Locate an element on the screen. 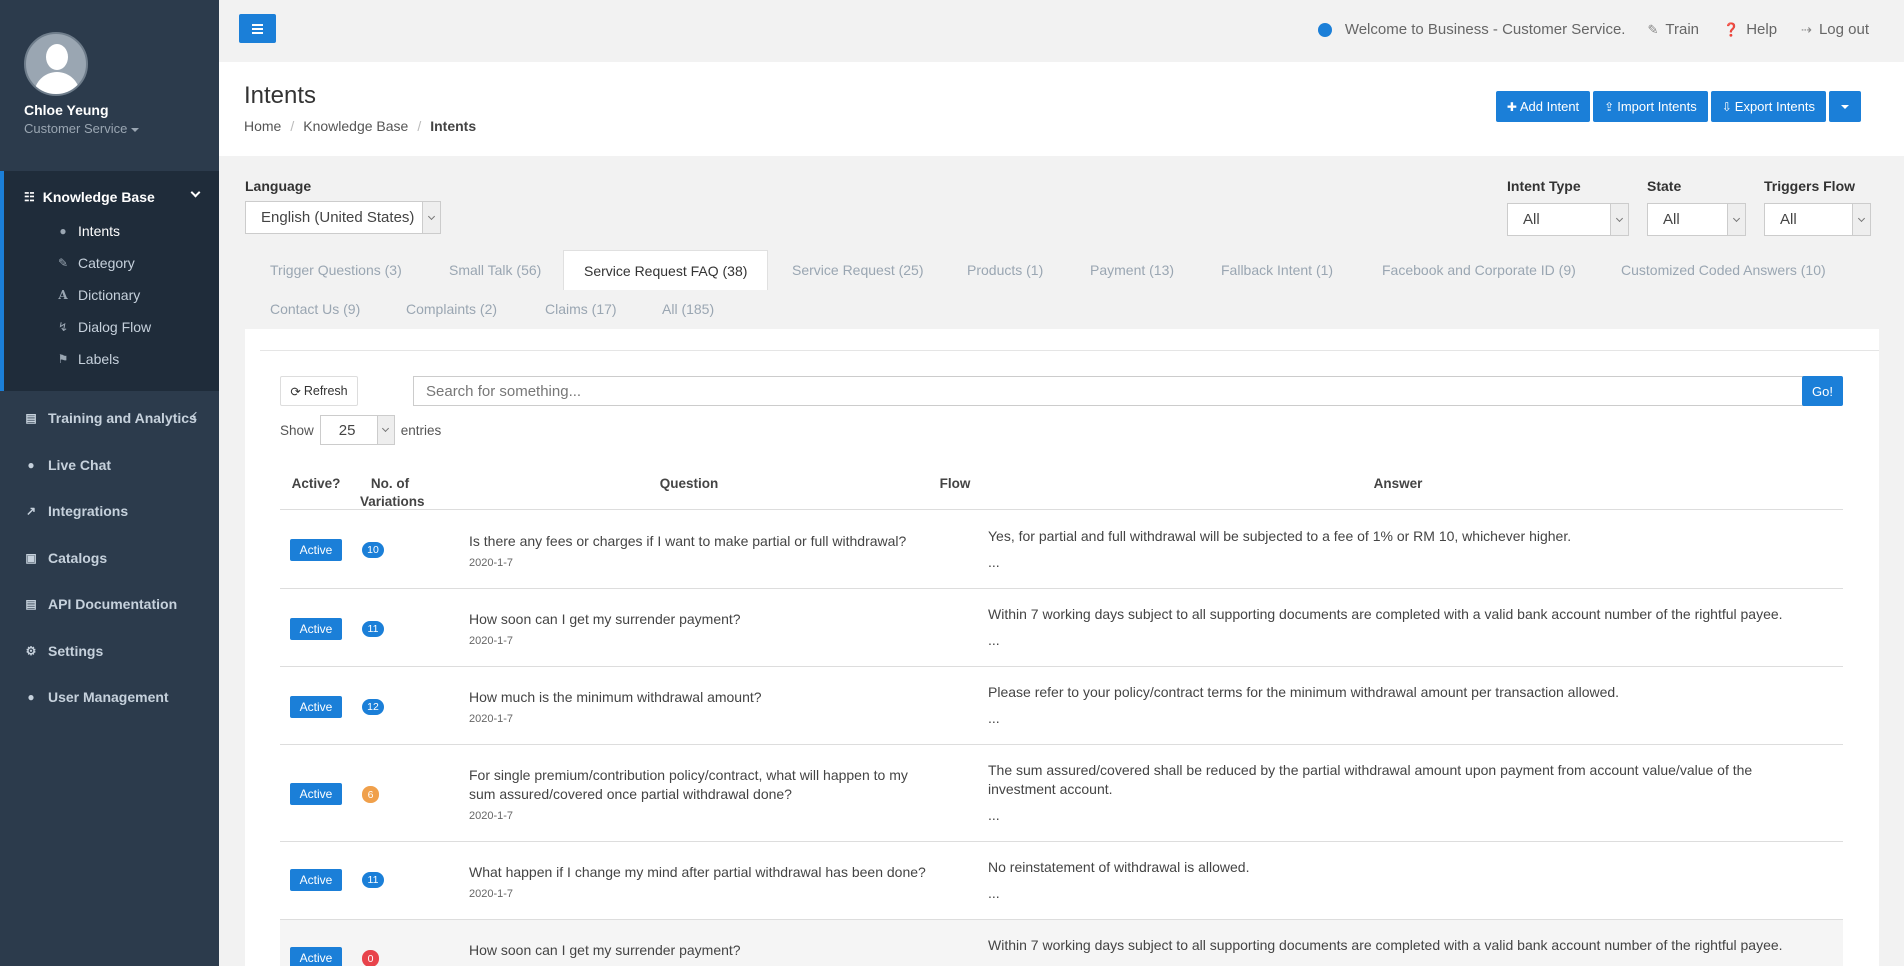 The image size is (1904, 966). sidebar-item-training-analytics: ▤ Training and Analytics is located at coordinates (109, 418).